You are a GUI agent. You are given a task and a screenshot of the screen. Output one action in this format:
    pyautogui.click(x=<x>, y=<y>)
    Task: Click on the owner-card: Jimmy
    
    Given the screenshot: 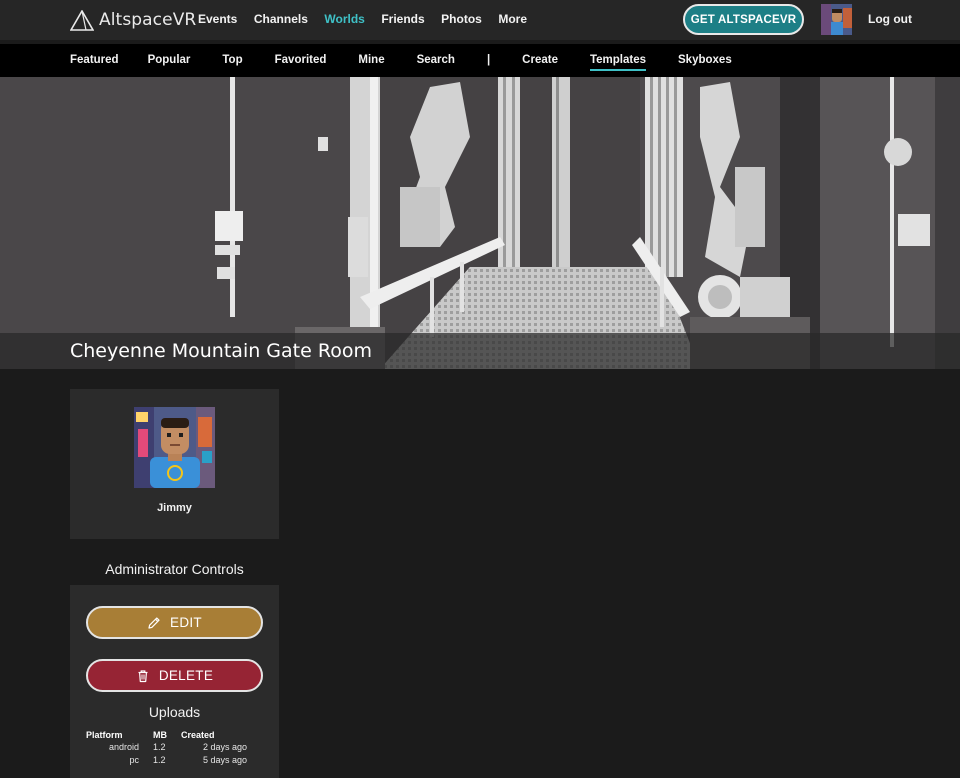 What is the action you would take?
    pyautogui.click(x=174, y=464)
    